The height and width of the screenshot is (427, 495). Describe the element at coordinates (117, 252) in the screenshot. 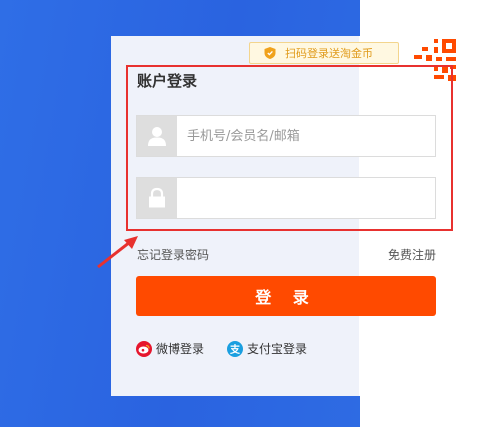

I see `annotation-arrow-icon` at that location.